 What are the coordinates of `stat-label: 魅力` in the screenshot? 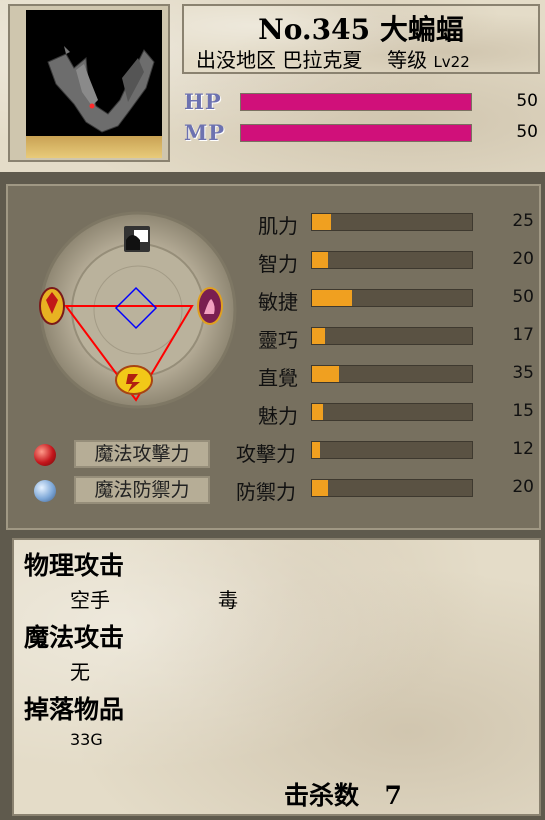 It's located at (278, 416).